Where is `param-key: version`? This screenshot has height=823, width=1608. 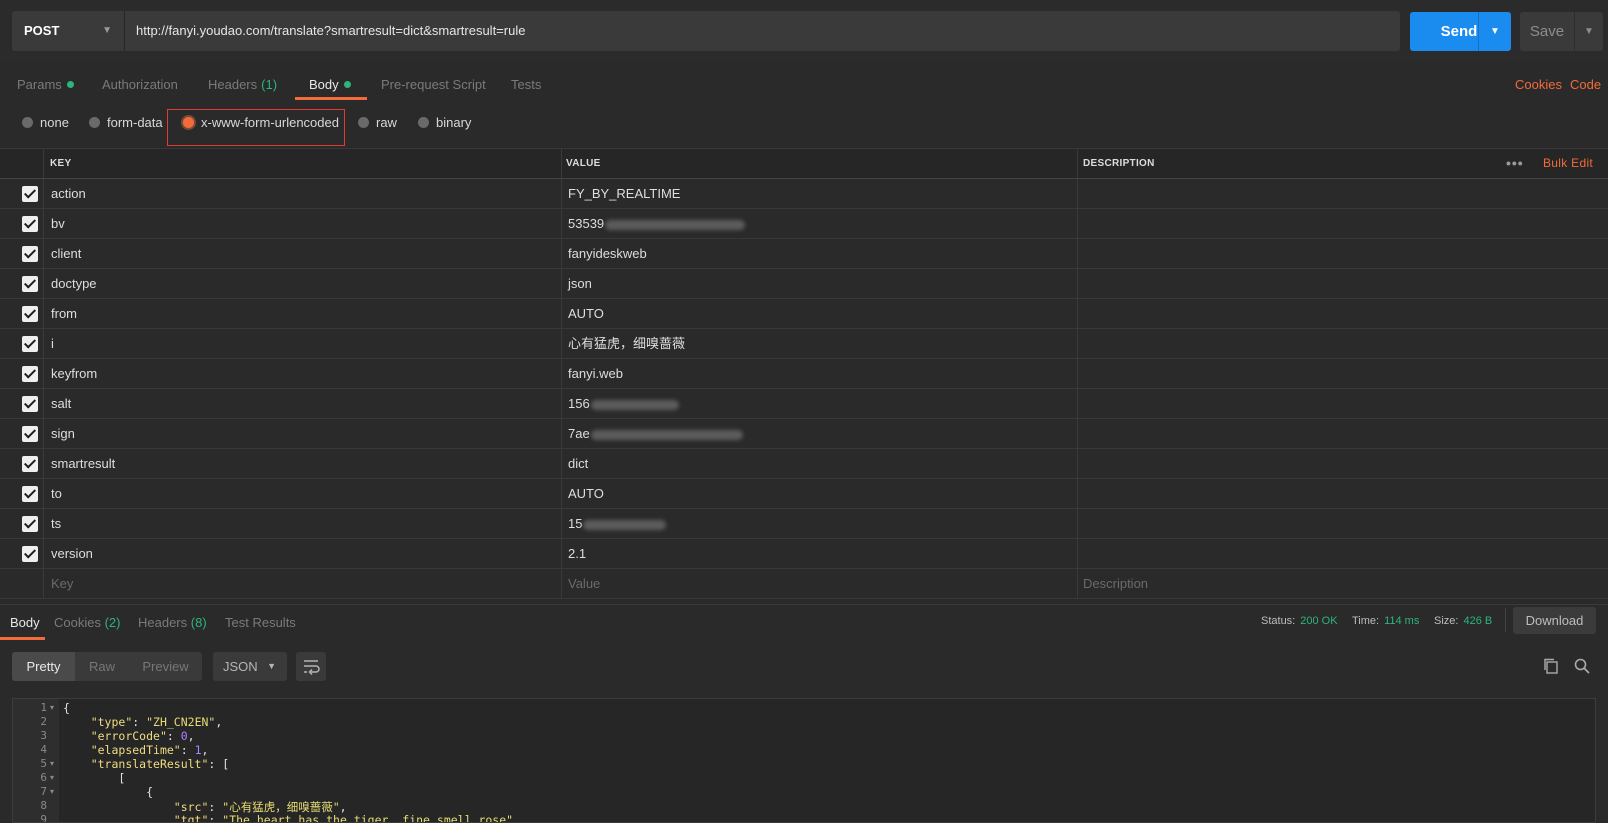
param-key: version is located at coordinates (72, 553).